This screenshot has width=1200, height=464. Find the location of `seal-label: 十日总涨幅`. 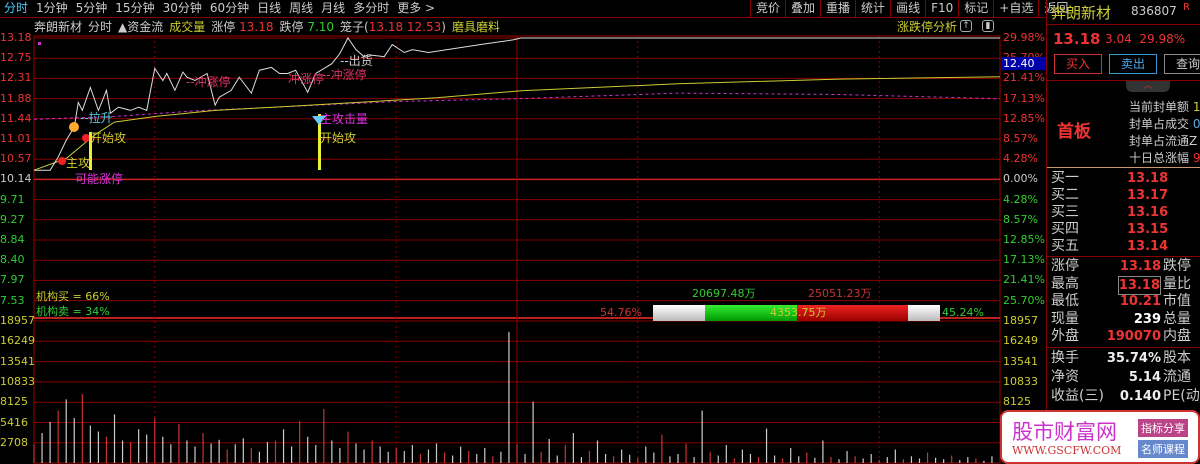

seal-label: 十日总涨幅 is located at coordinates (1159, 158).